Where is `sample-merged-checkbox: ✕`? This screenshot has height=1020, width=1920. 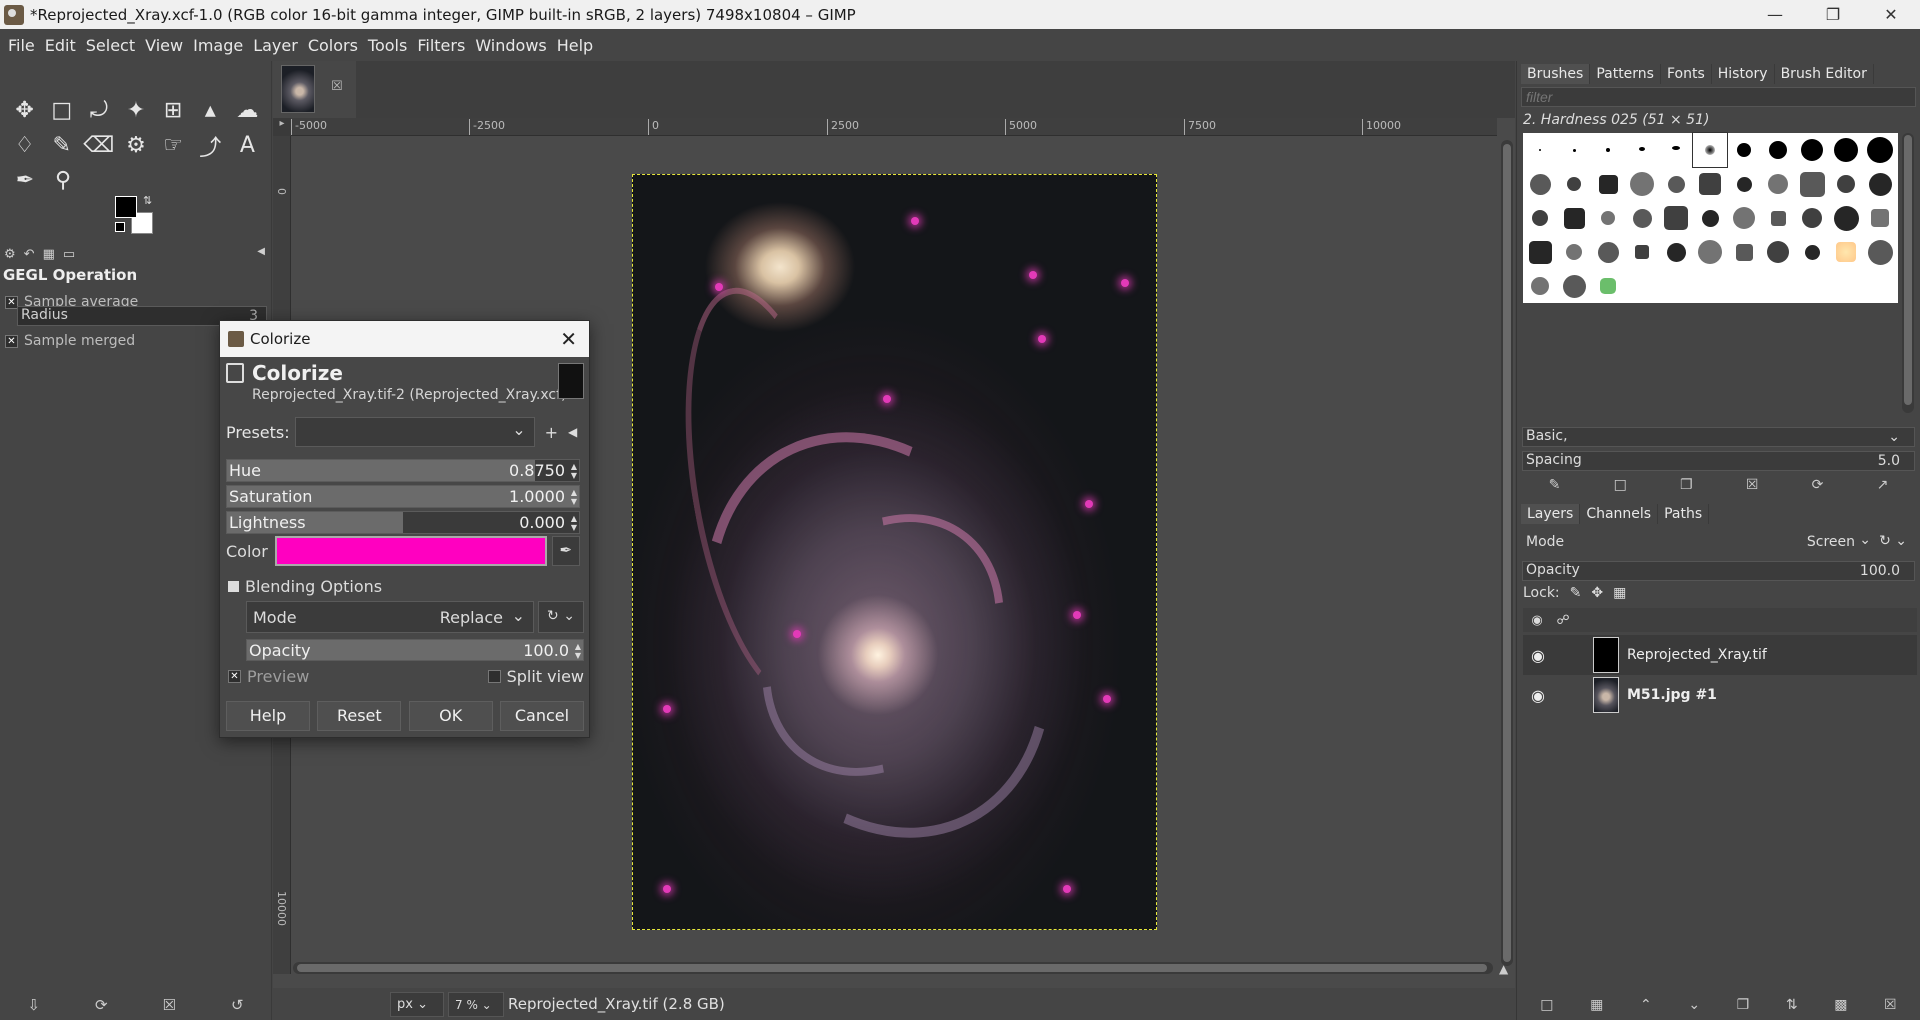
sample-merged-checkbox: ✕ is located at coordinates (11, 341).